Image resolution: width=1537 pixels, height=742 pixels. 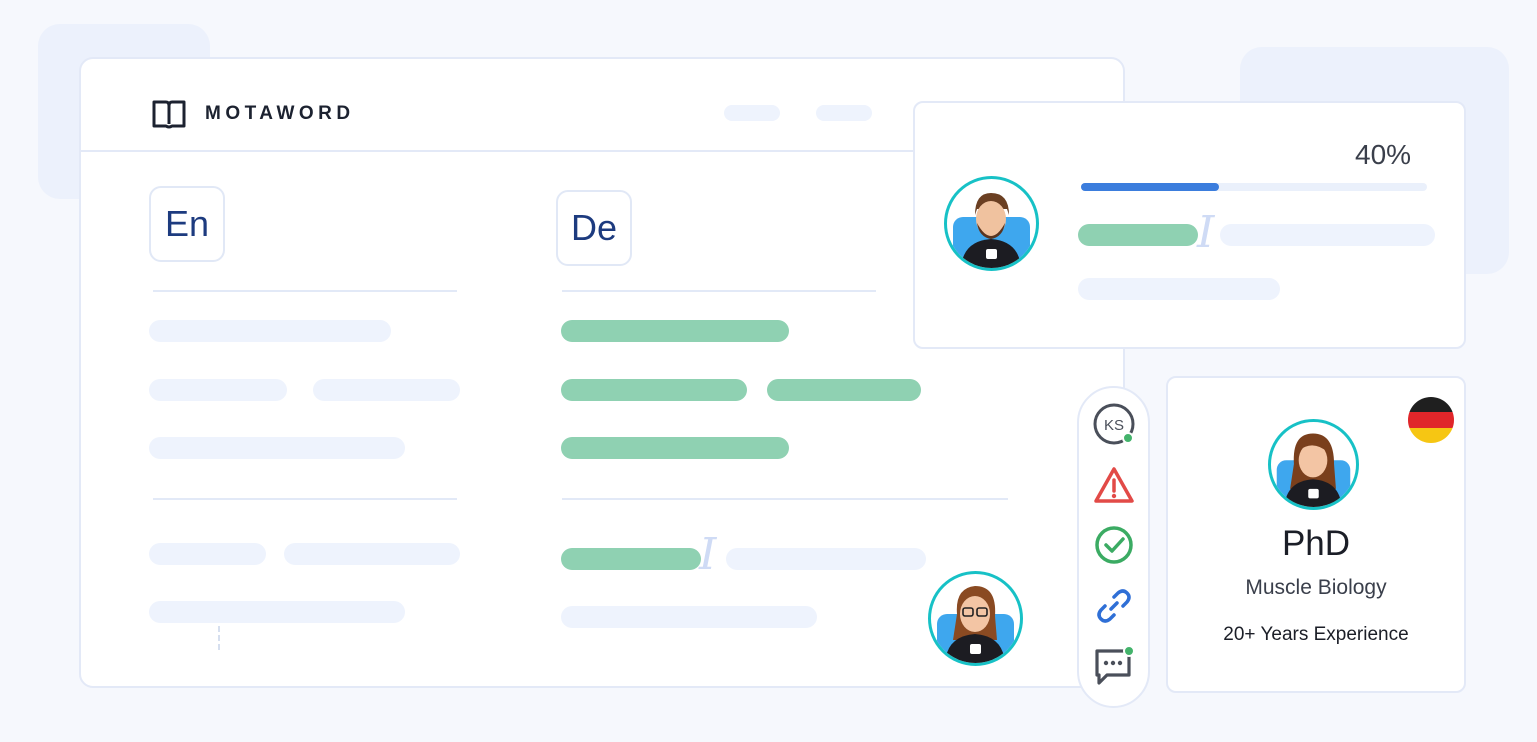 What do you see at coordinates (1114, 486) in the screenshot?
I see `warning-icon` at bounding box center [1114, 486].